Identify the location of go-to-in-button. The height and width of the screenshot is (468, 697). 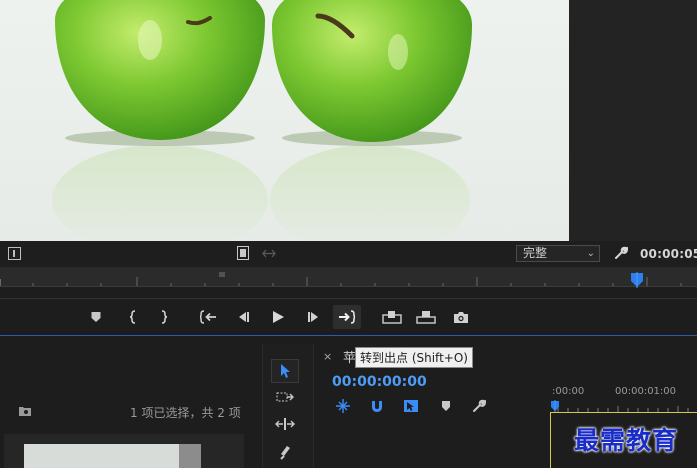
(209, 317).